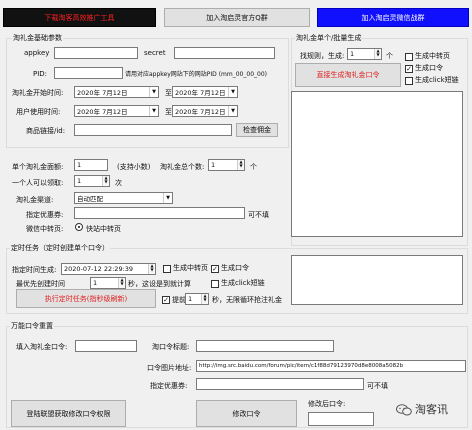 This screenshot has height=430, width=472. I want to click on single-amount-value: 1, so click(79, 165).